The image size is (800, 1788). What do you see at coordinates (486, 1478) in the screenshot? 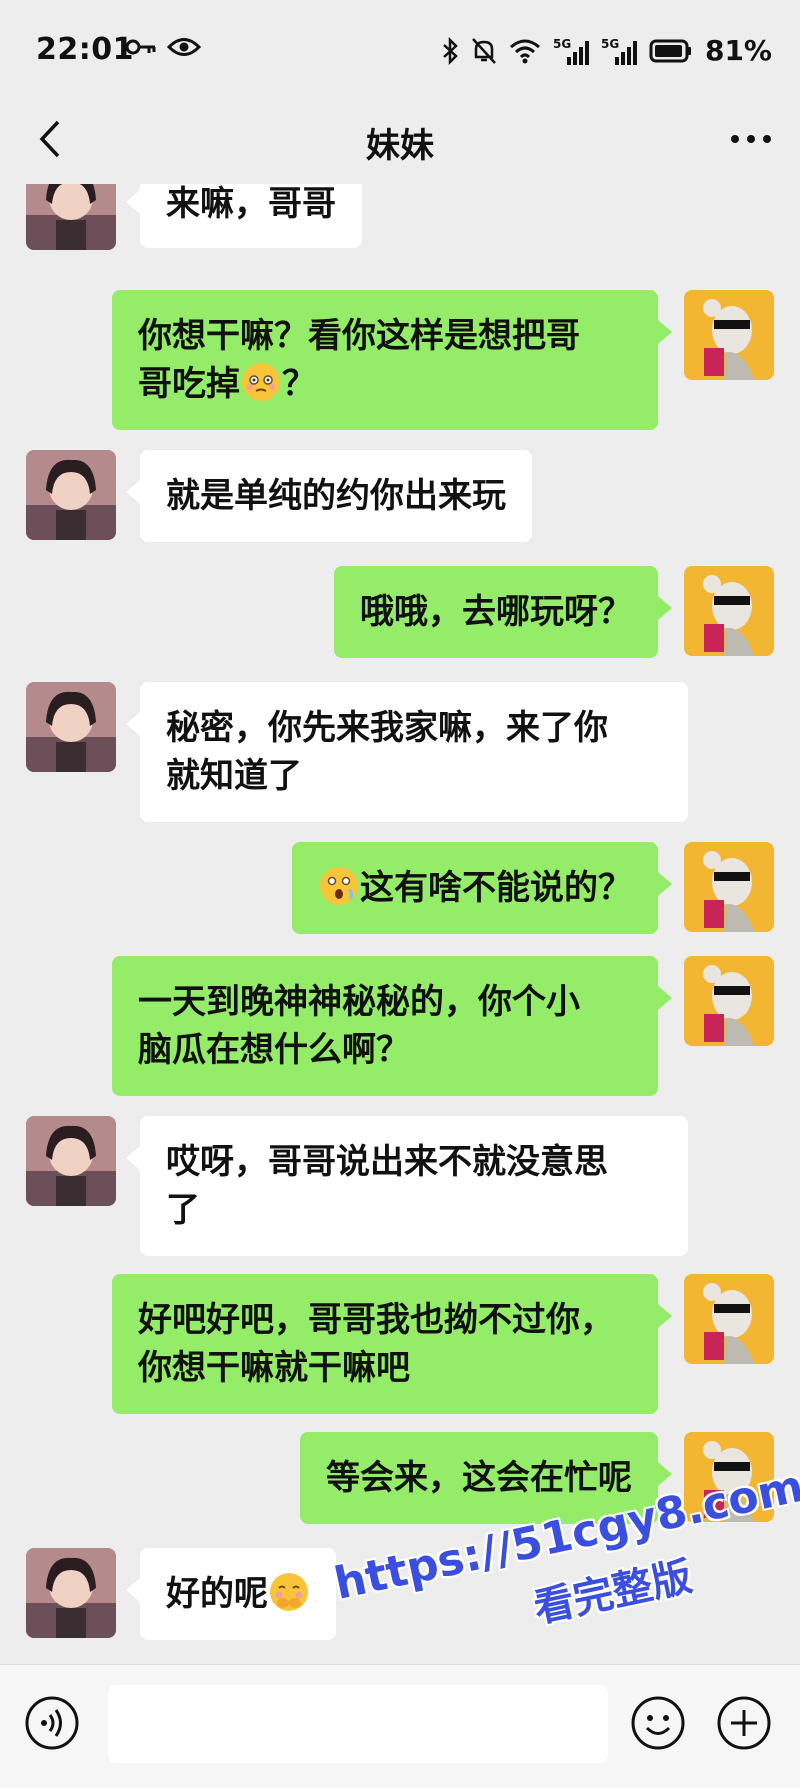
I see `message-bubble-me: 等会来，这会在忙呢` at bounding box center [486, 1478].